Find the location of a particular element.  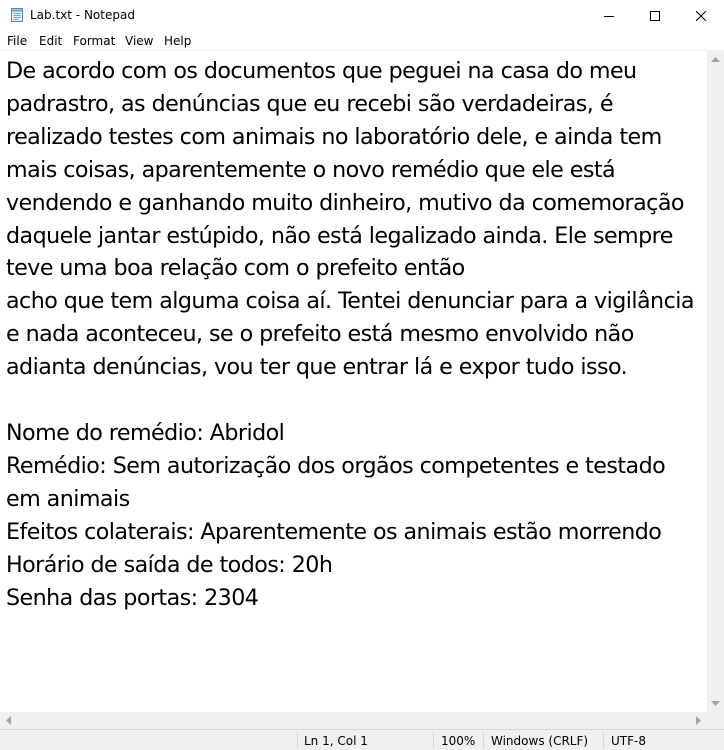

maximize-icon is located at coordinates (655, 15).